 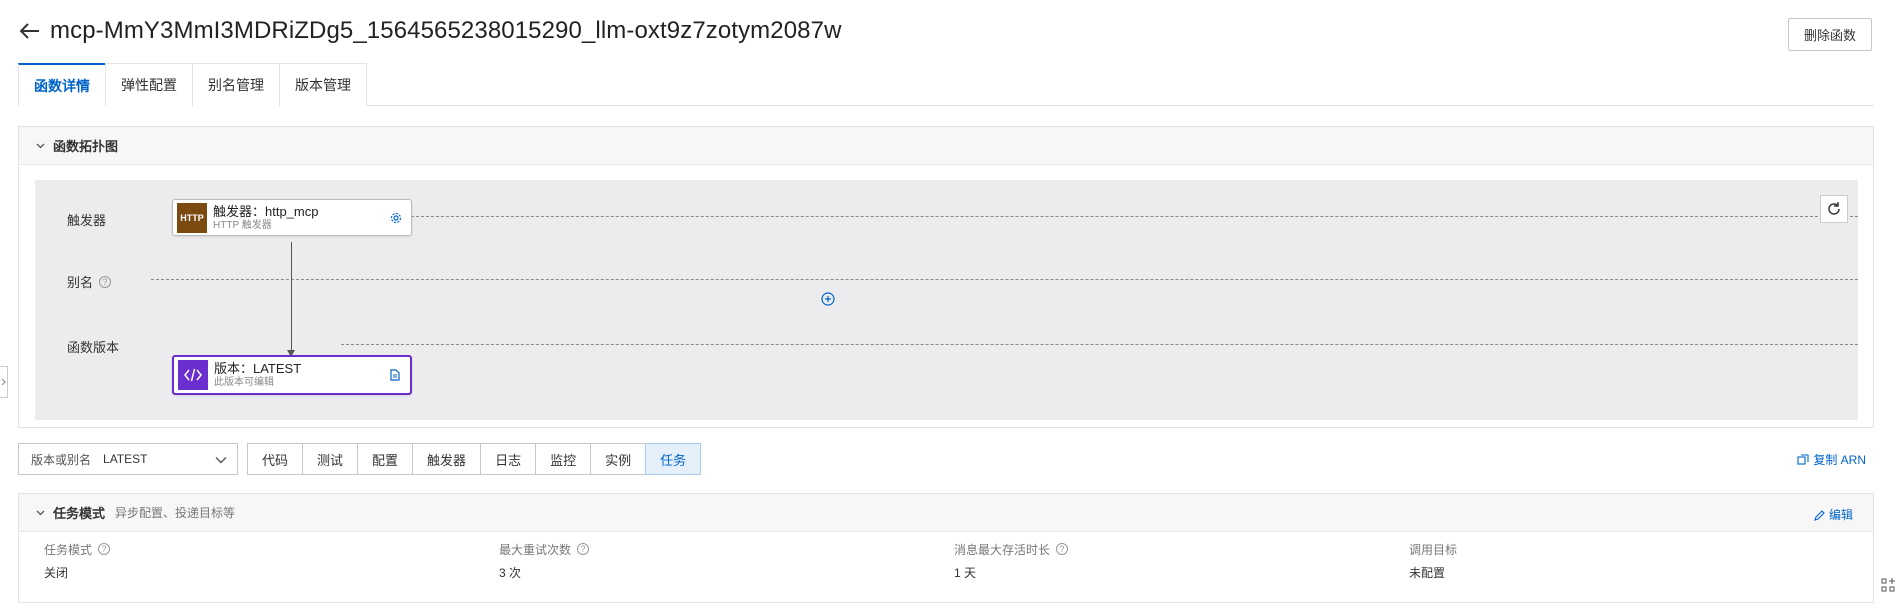 What do you see at coordinates (508, 459) in the screenshot?
I see `log-tab-button: 日志` at bounding box center [508, 459].